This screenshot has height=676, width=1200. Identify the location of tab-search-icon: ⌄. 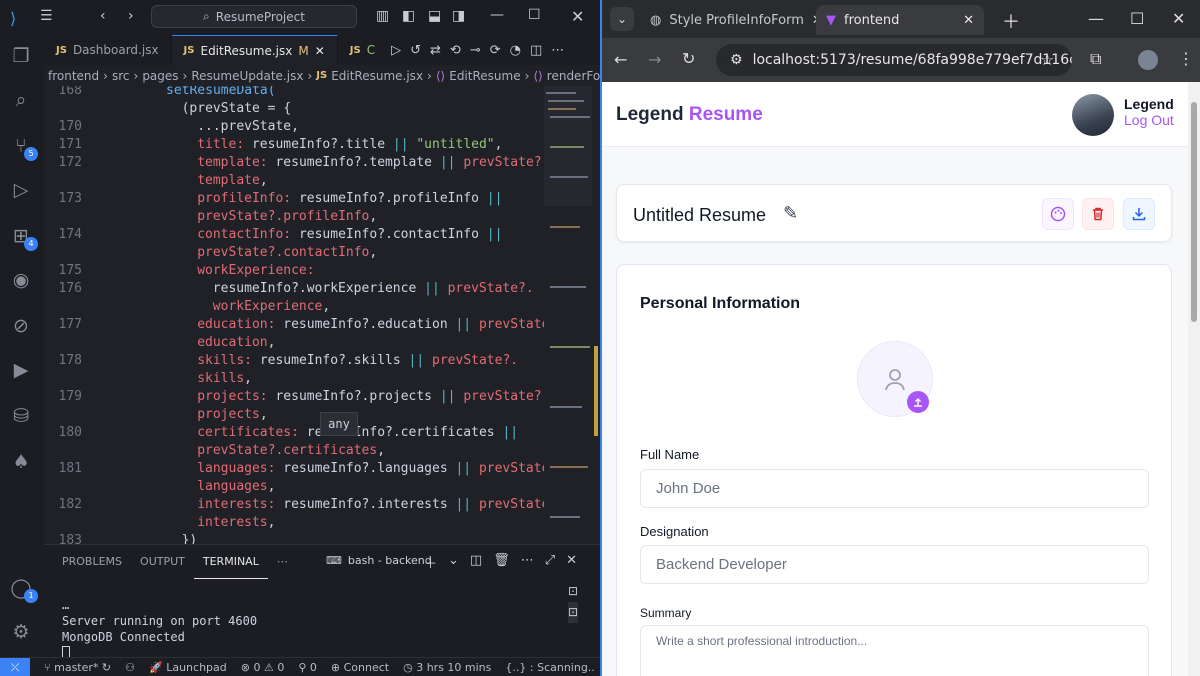
(622, 19).